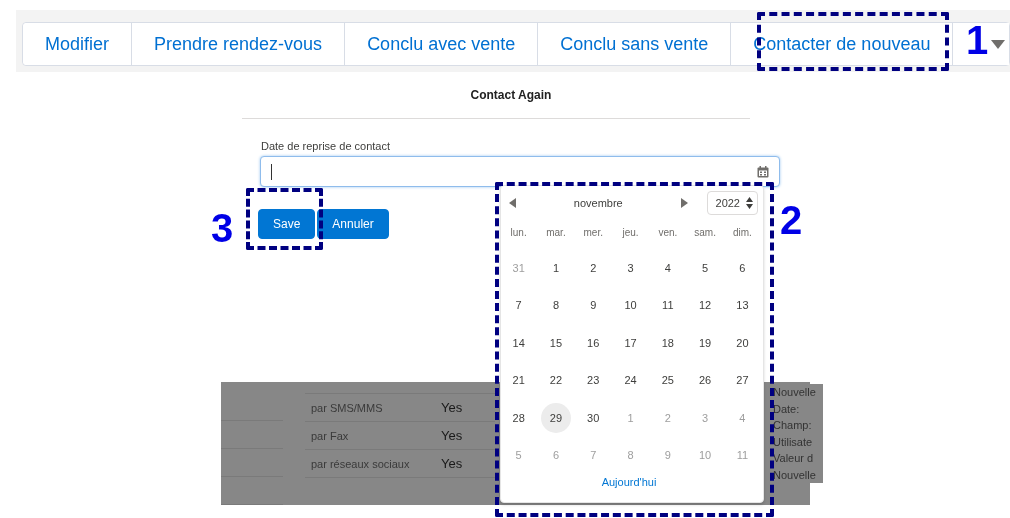 This screenshot has width=1010, height=518. Describe the element at coordinates (593, 342) in the screenshot. I see `calendar-day: 16` at that location.